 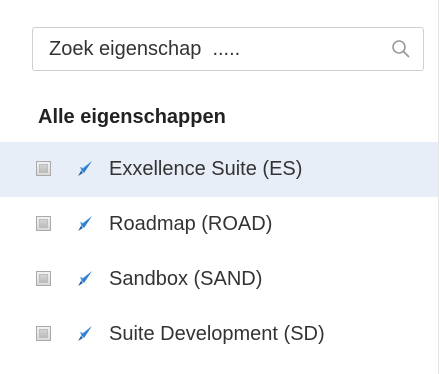 What do you see at coordinates (132, 117) in the screenshot?
I see `all-properties-heading: Alle eigenschappen` at bounding box center [132, 117].